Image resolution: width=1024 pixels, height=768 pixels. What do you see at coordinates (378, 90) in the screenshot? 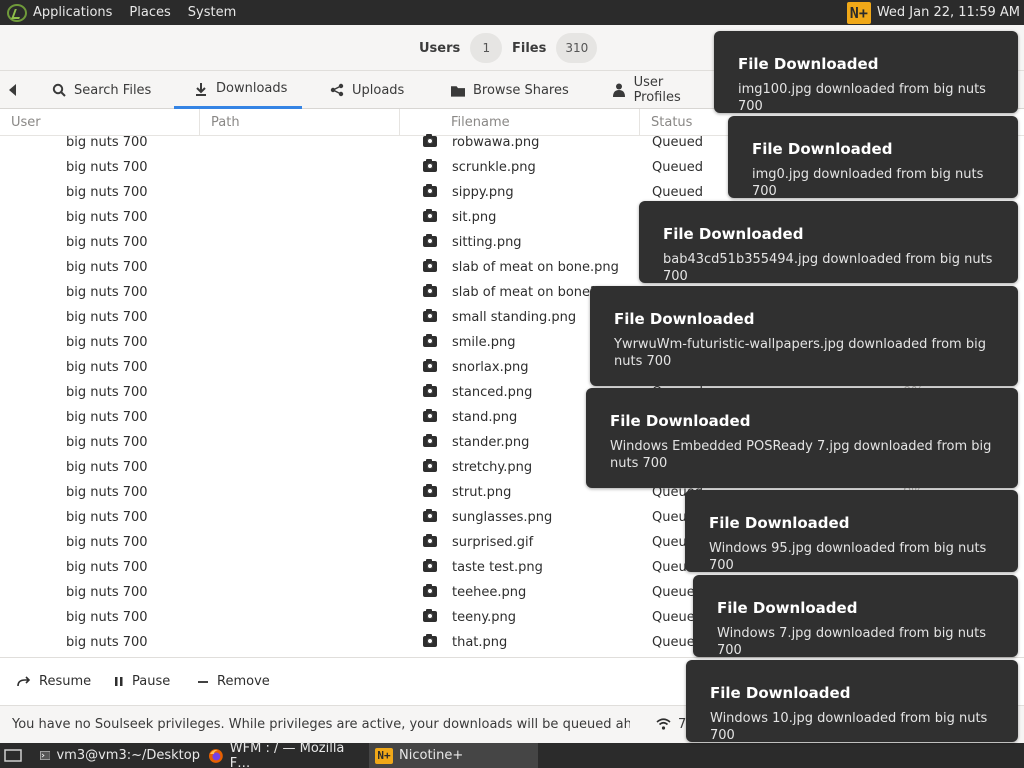
I see `tab-label: Uploads` at bounding box center [378, 90].